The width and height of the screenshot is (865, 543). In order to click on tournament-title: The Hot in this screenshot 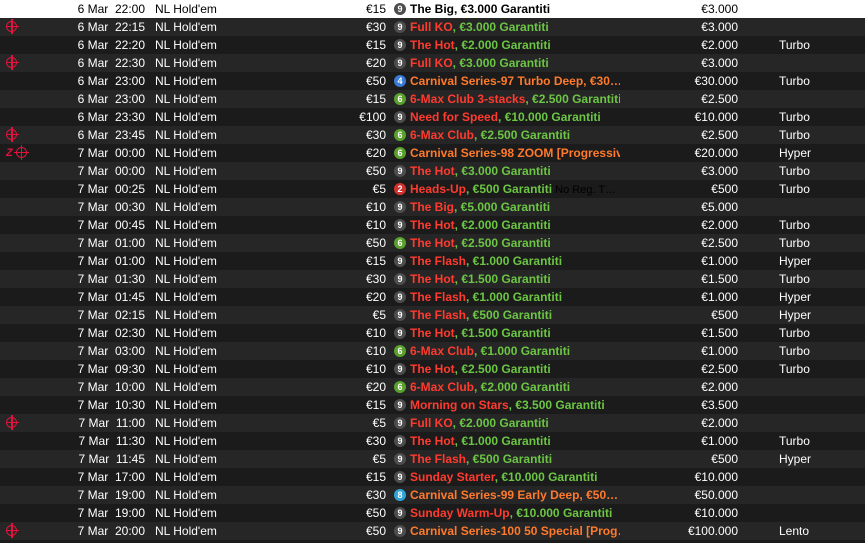, I will do `click(432, 333)`.